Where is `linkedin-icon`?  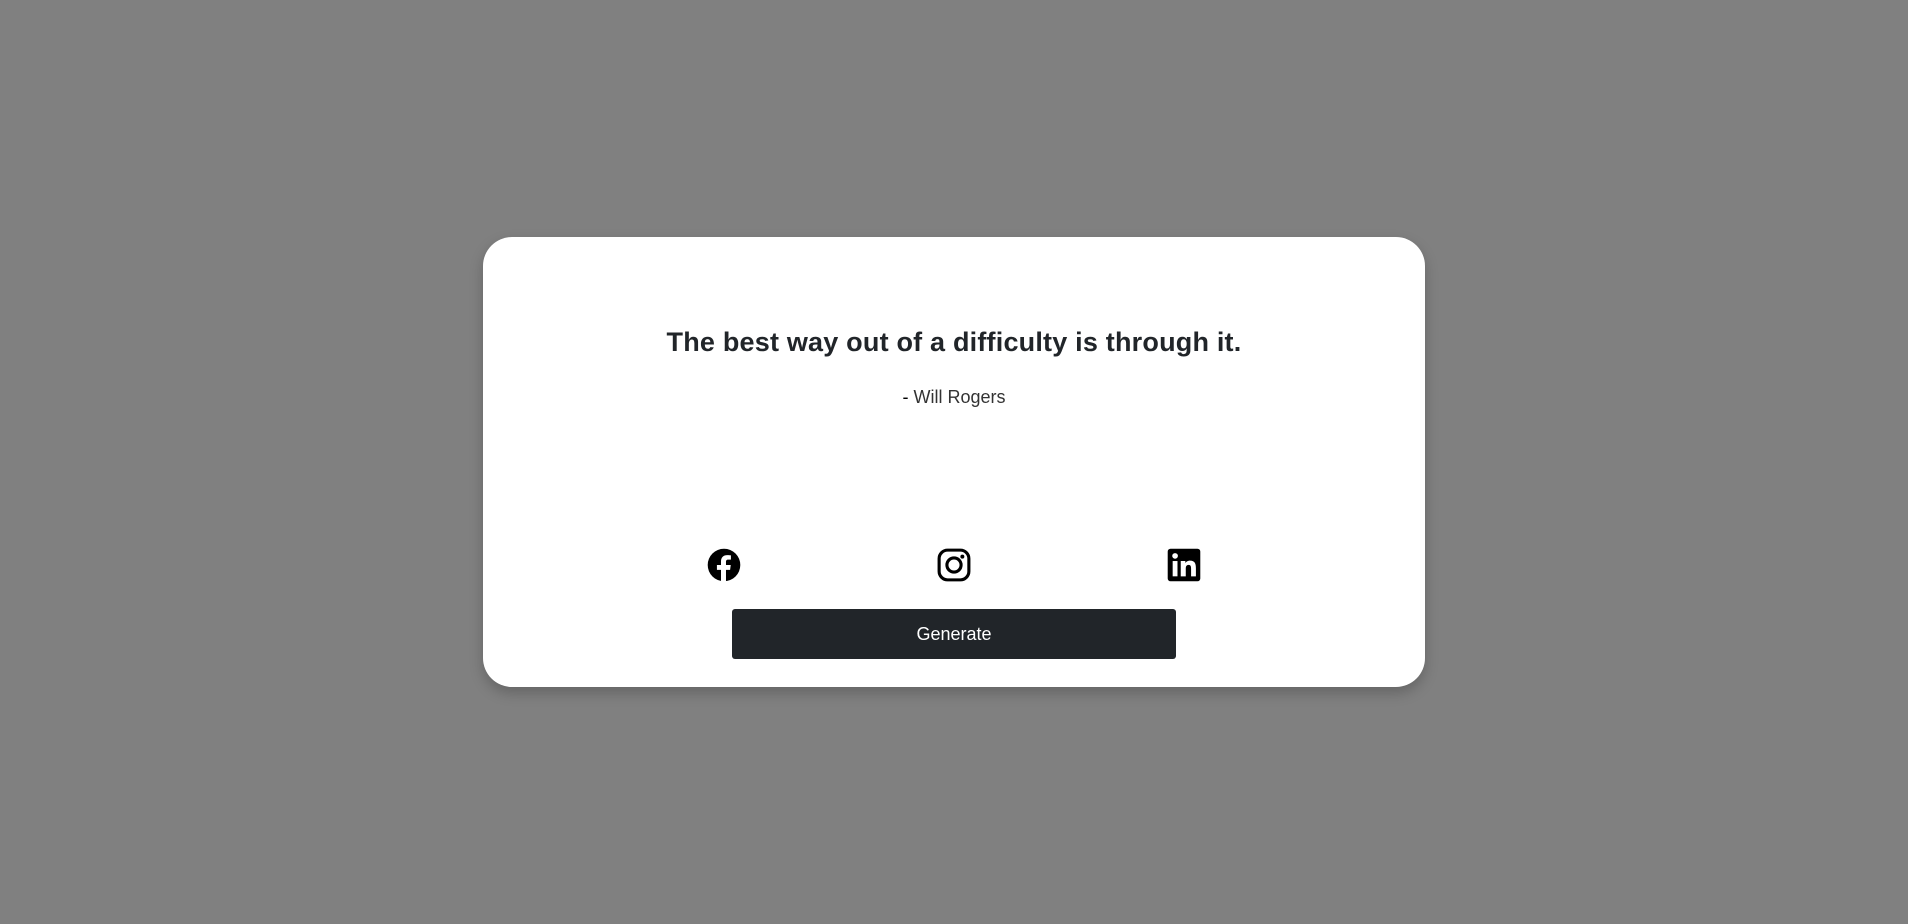 linkedin-icon is located at coordinates (1184, 565).